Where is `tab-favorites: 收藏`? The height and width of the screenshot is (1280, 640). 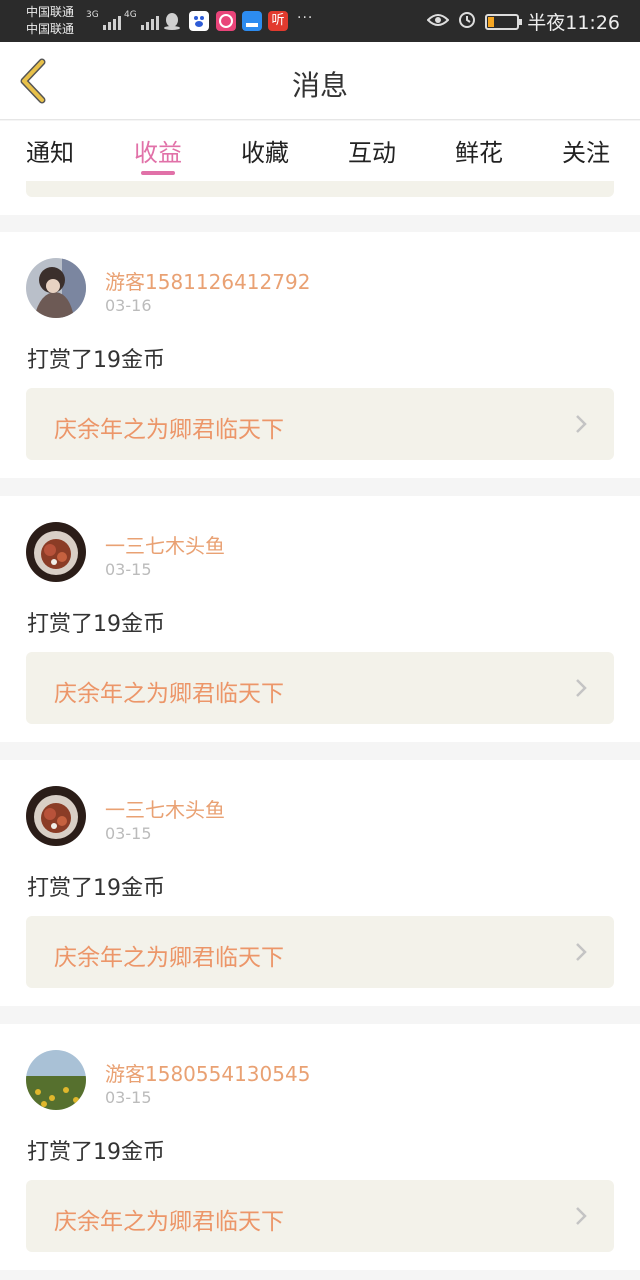 tab-favorites: 收藏 is located at coordinates (265, 150).